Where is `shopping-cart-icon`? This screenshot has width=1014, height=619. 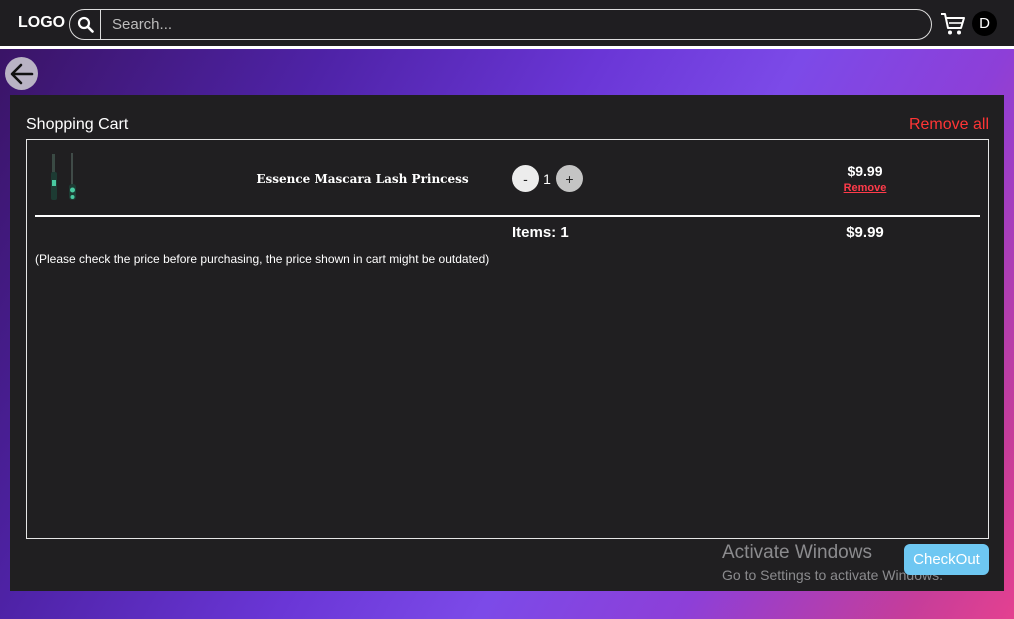 shopping-cart-icon is located at coordinates (953, 24).